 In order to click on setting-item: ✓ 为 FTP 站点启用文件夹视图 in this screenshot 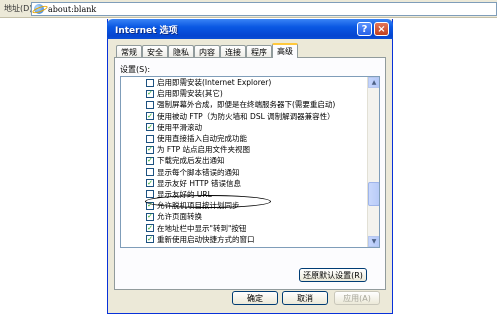, I will do `click(250, 149)`.